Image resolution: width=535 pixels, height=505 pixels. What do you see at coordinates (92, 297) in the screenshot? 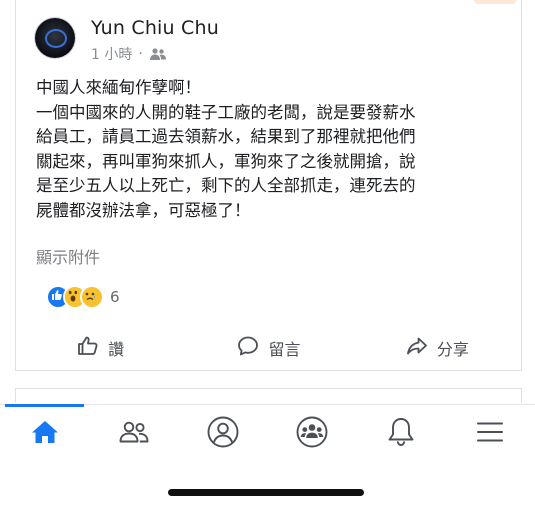
I see `sad-icon` at bounding box center [92, 297].